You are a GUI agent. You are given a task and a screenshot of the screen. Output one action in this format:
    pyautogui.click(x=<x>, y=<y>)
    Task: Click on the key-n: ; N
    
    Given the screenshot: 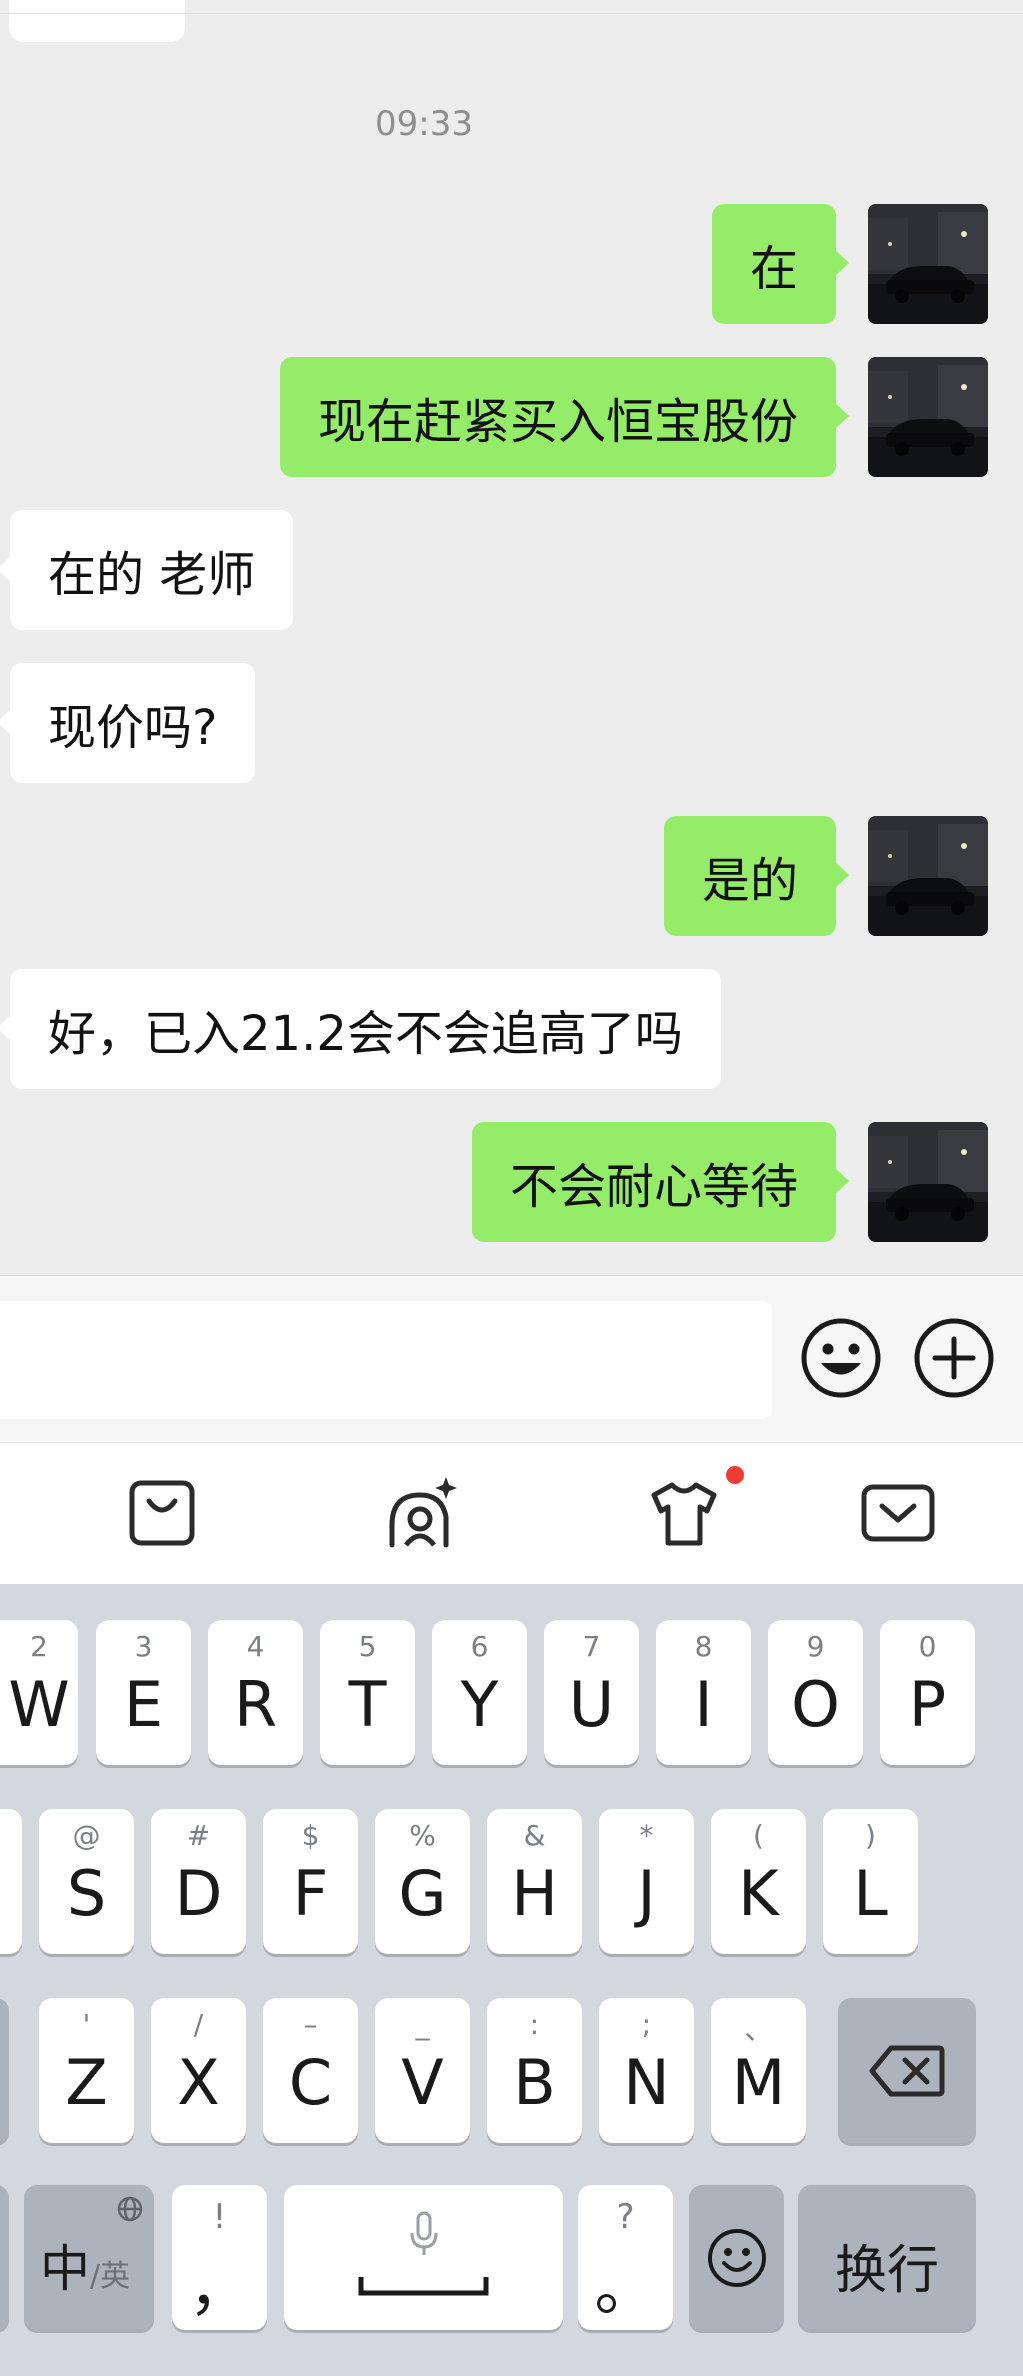 What is the action you would take?
    pyautogui.click(x=646, y=2070)
    